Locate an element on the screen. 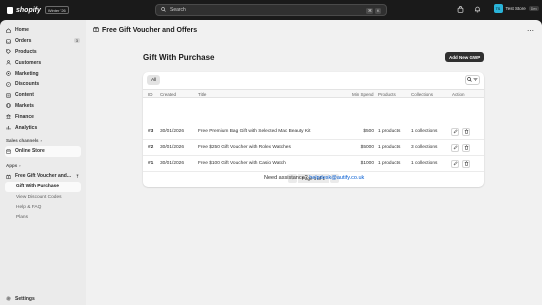  search-filter-button is located at coordinates (472, 80).